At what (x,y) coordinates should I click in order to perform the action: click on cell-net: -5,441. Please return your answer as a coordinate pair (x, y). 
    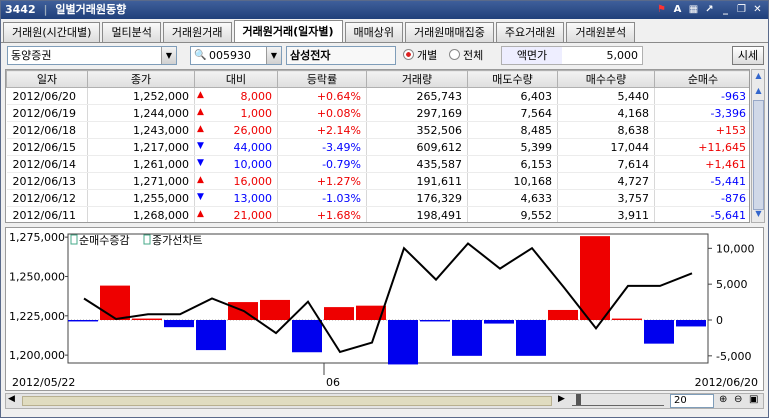
    Looking at the image, I should click on (701, 181).